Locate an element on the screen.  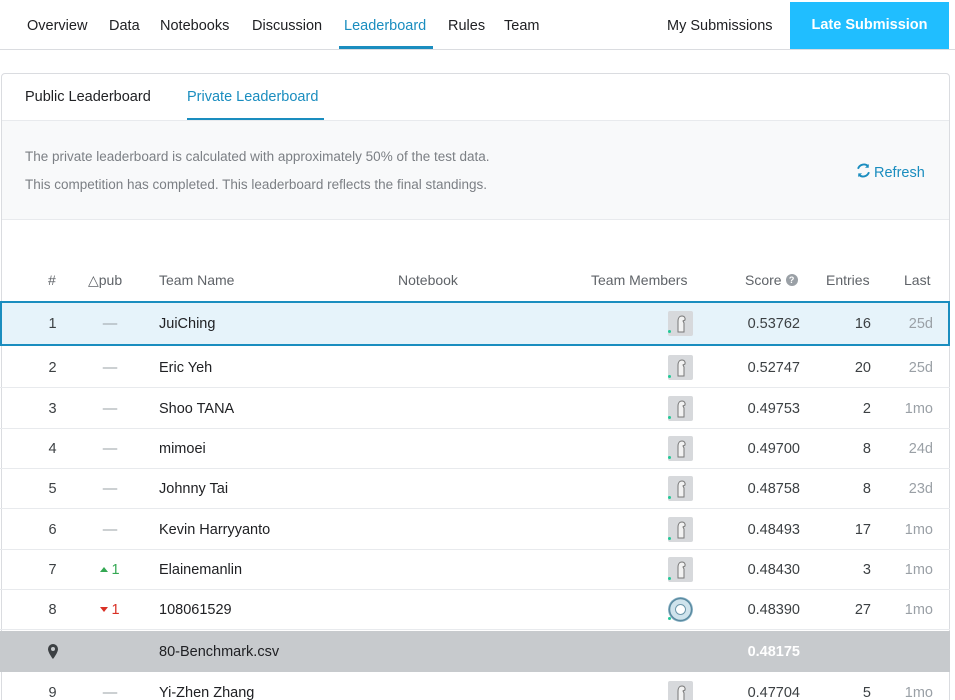
tab-notebooks: Notebooks is located at coordinates (194, 25).